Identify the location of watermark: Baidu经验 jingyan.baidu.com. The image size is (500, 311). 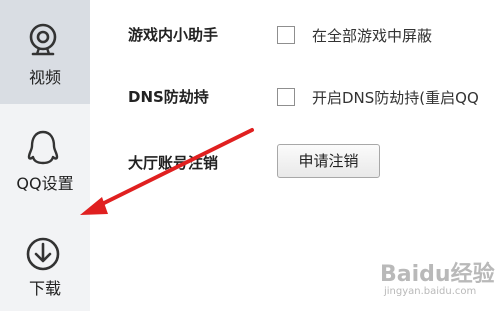
(437, 279).